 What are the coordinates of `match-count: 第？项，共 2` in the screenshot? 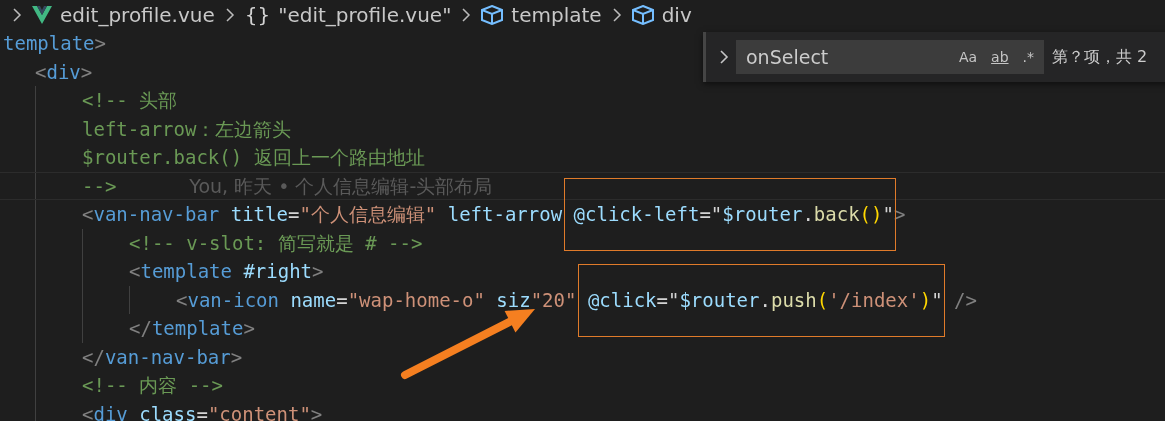 It's located at (1100, 57).